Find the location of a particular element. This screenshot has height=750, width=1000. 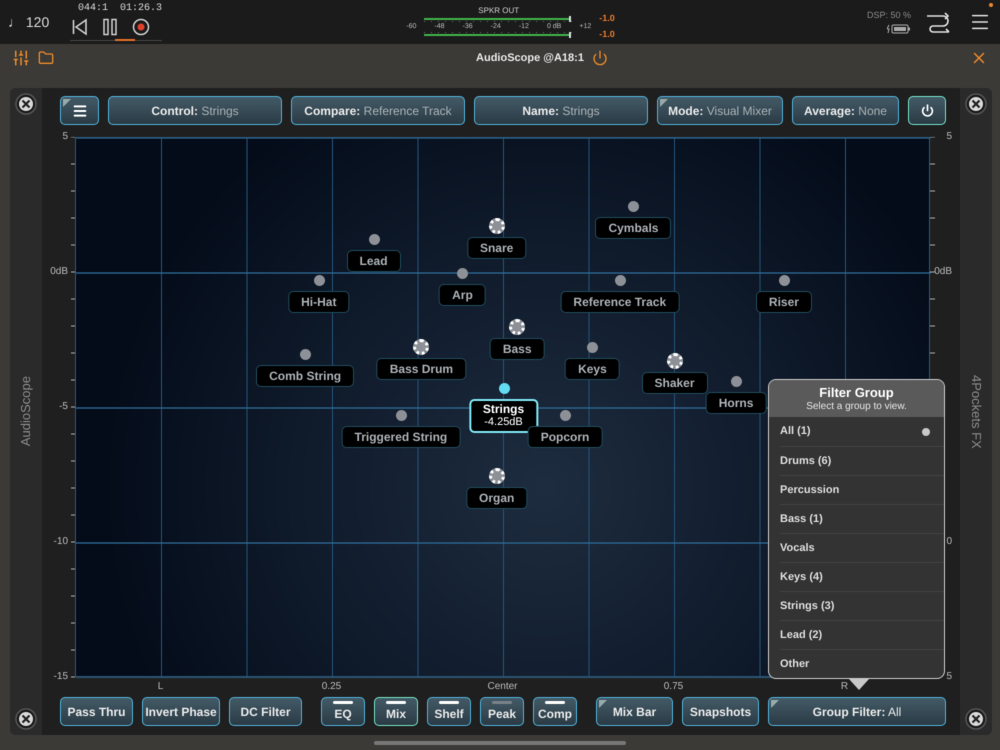

axis-label: Center is located at coordinates (503, 687).